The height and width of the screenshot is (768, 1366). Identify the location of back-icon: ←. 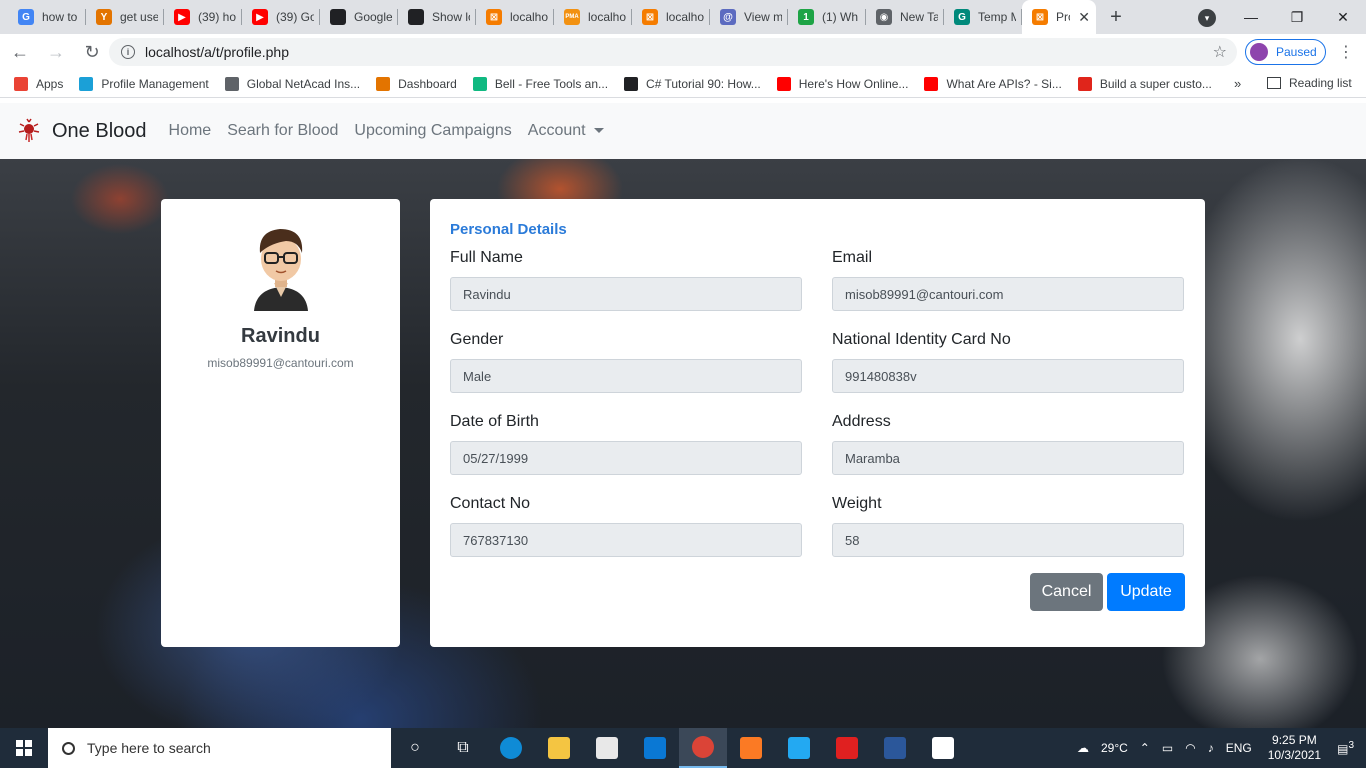
(20, 52).